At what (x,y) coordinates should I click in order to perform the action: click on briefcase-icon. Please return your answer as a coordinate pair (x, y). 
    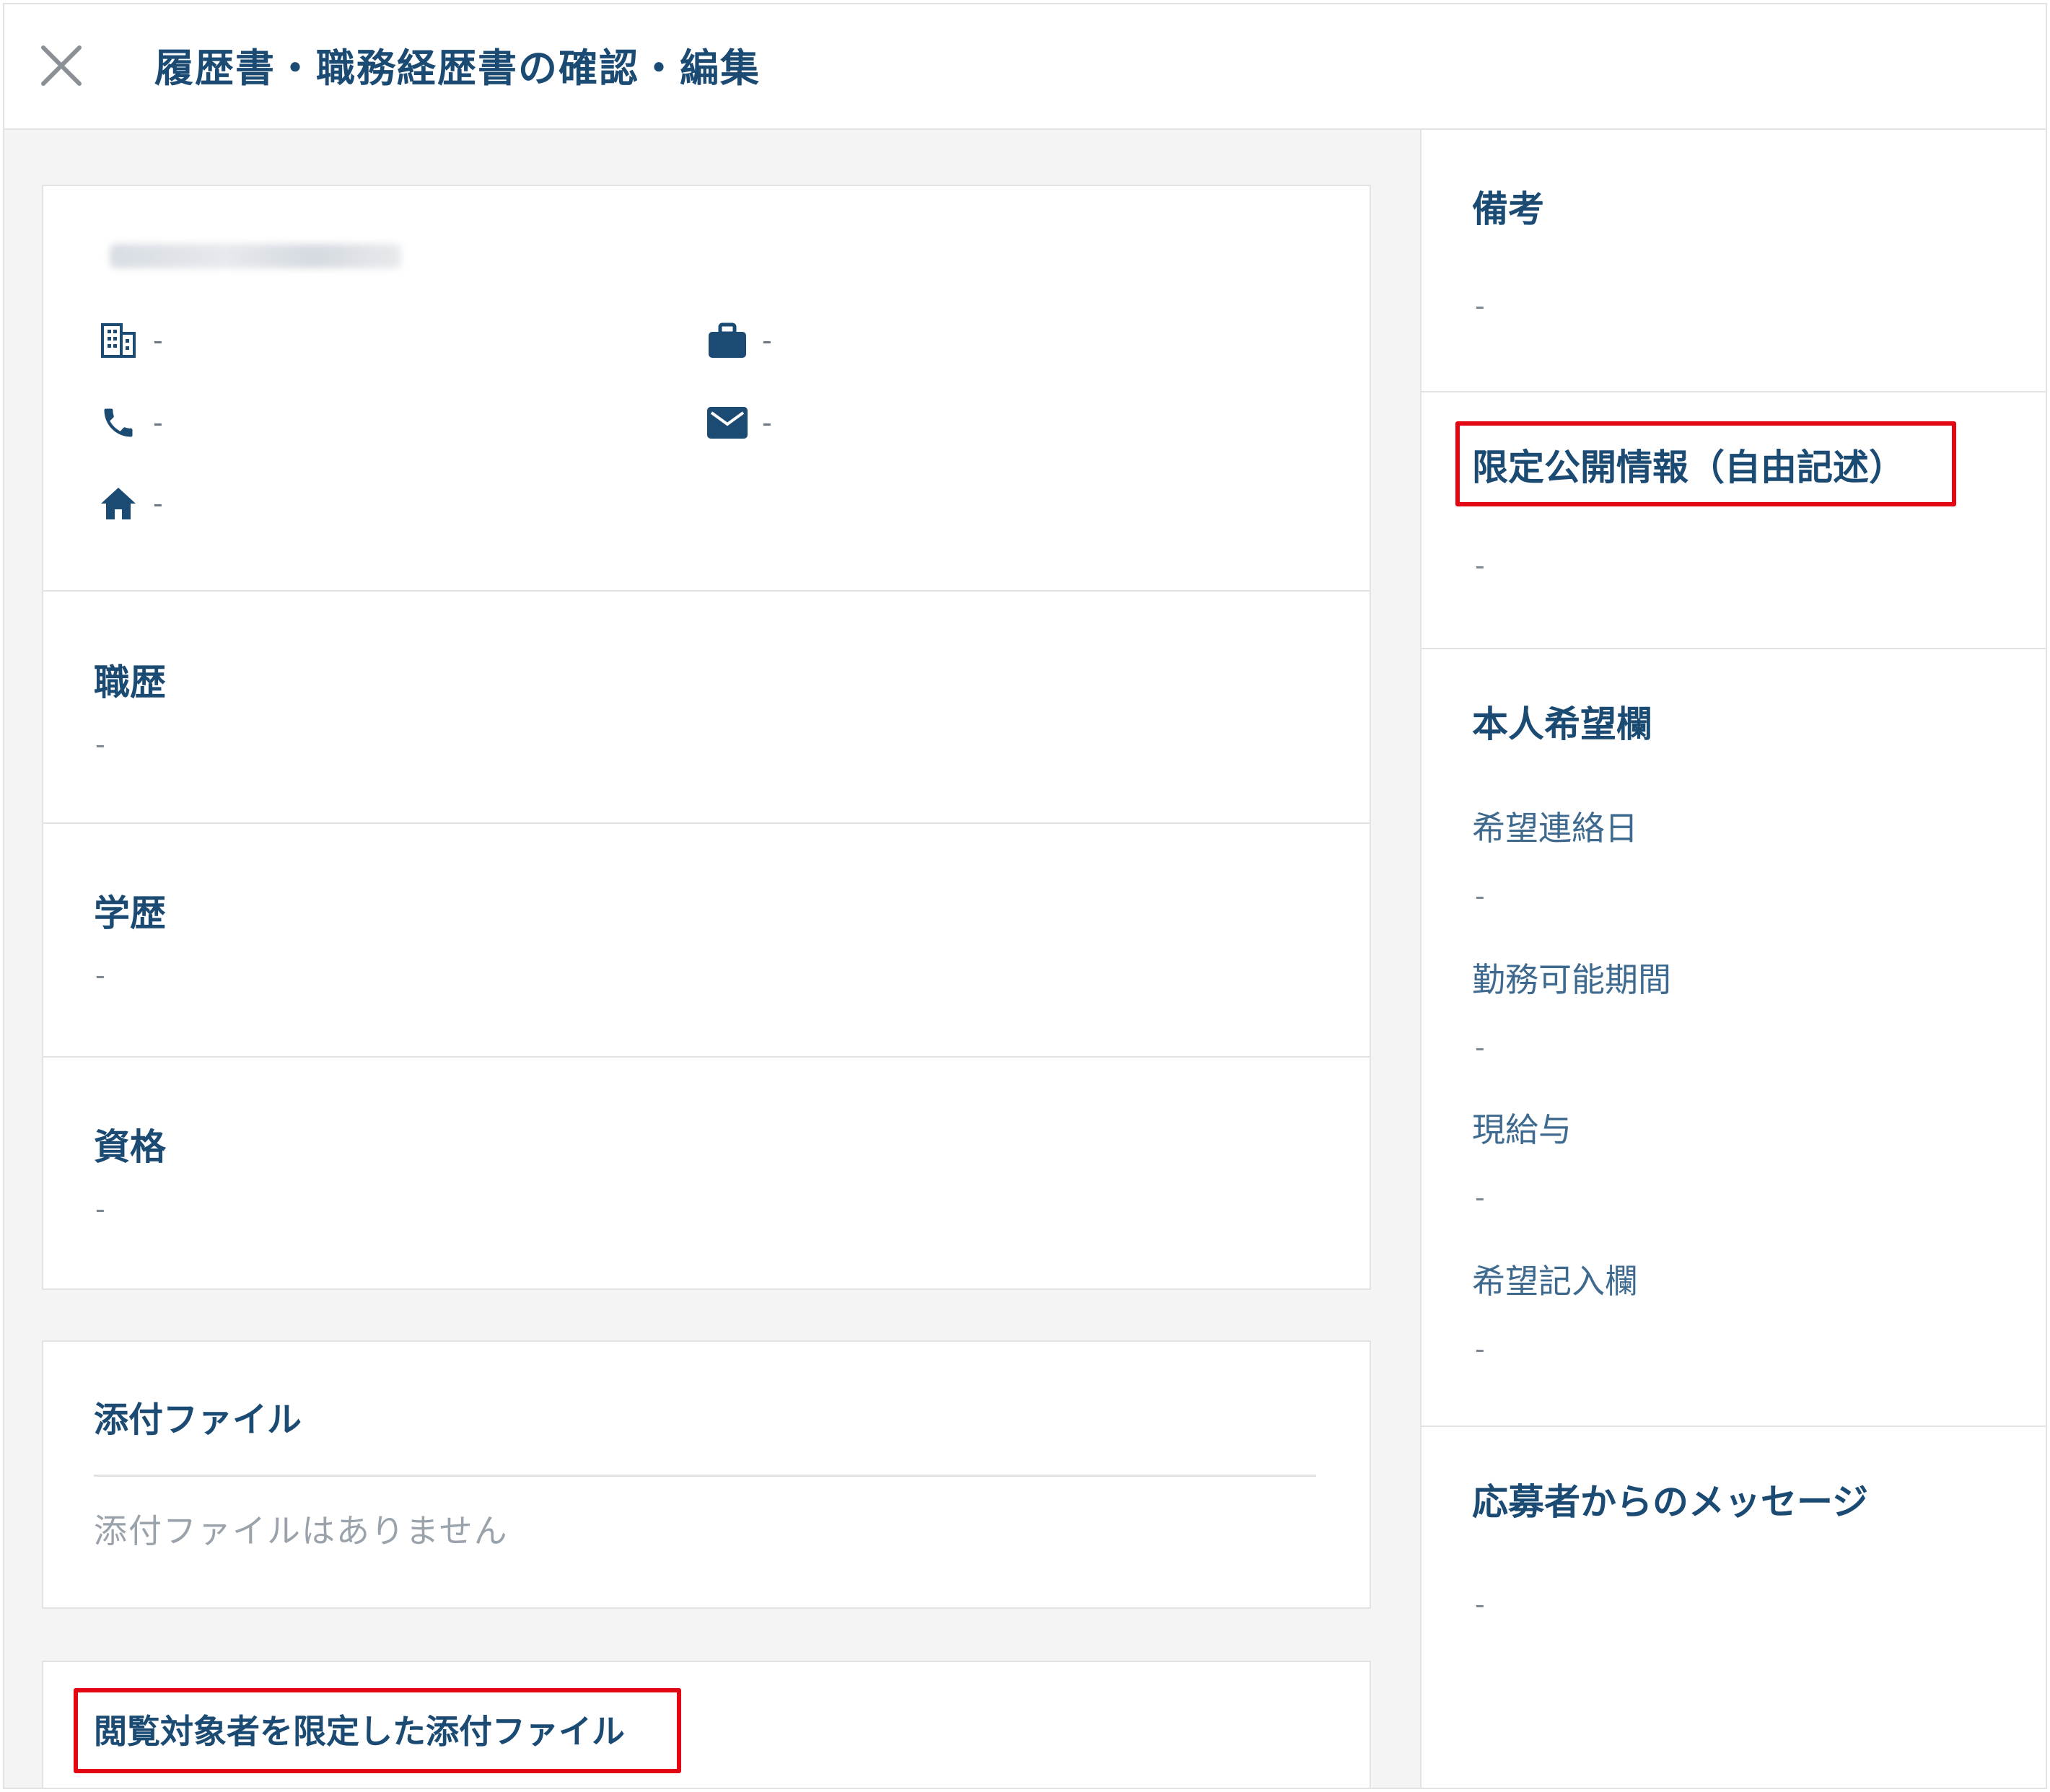
    Looking at the image, I should click on (727, 340).